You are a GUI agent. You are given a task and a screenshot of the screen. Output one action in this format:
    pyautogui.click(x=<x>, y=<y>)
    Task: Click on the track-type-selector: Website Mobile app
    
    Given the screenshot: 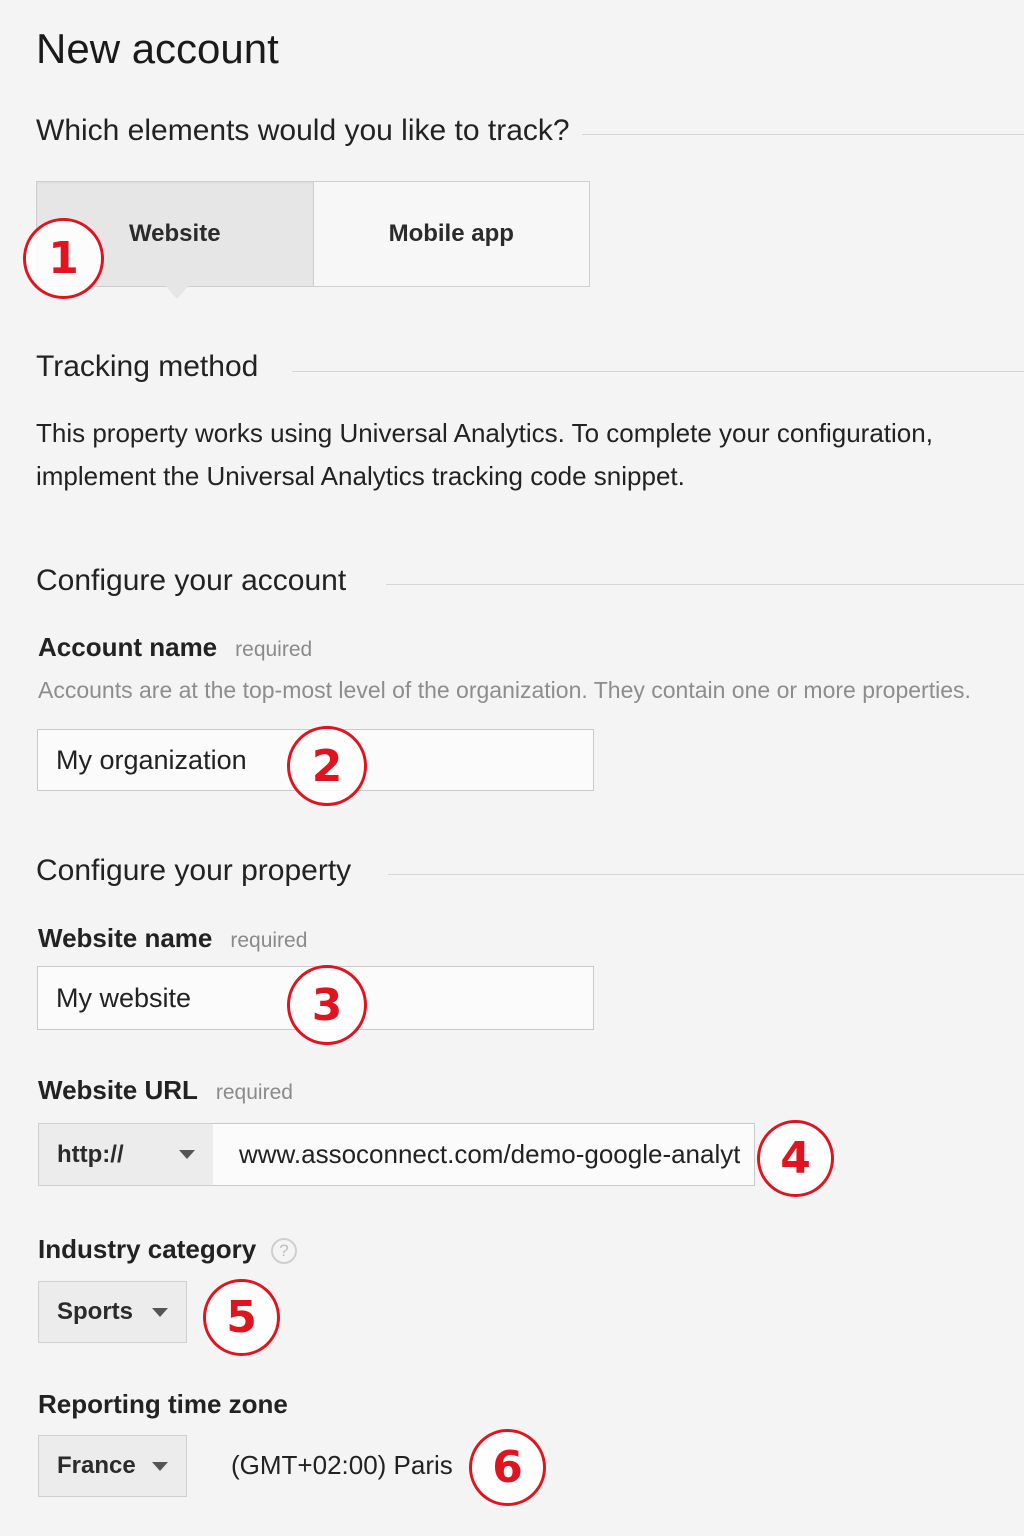 What is the action you would take?
    pyautogui.click(x=313, y=234)
    